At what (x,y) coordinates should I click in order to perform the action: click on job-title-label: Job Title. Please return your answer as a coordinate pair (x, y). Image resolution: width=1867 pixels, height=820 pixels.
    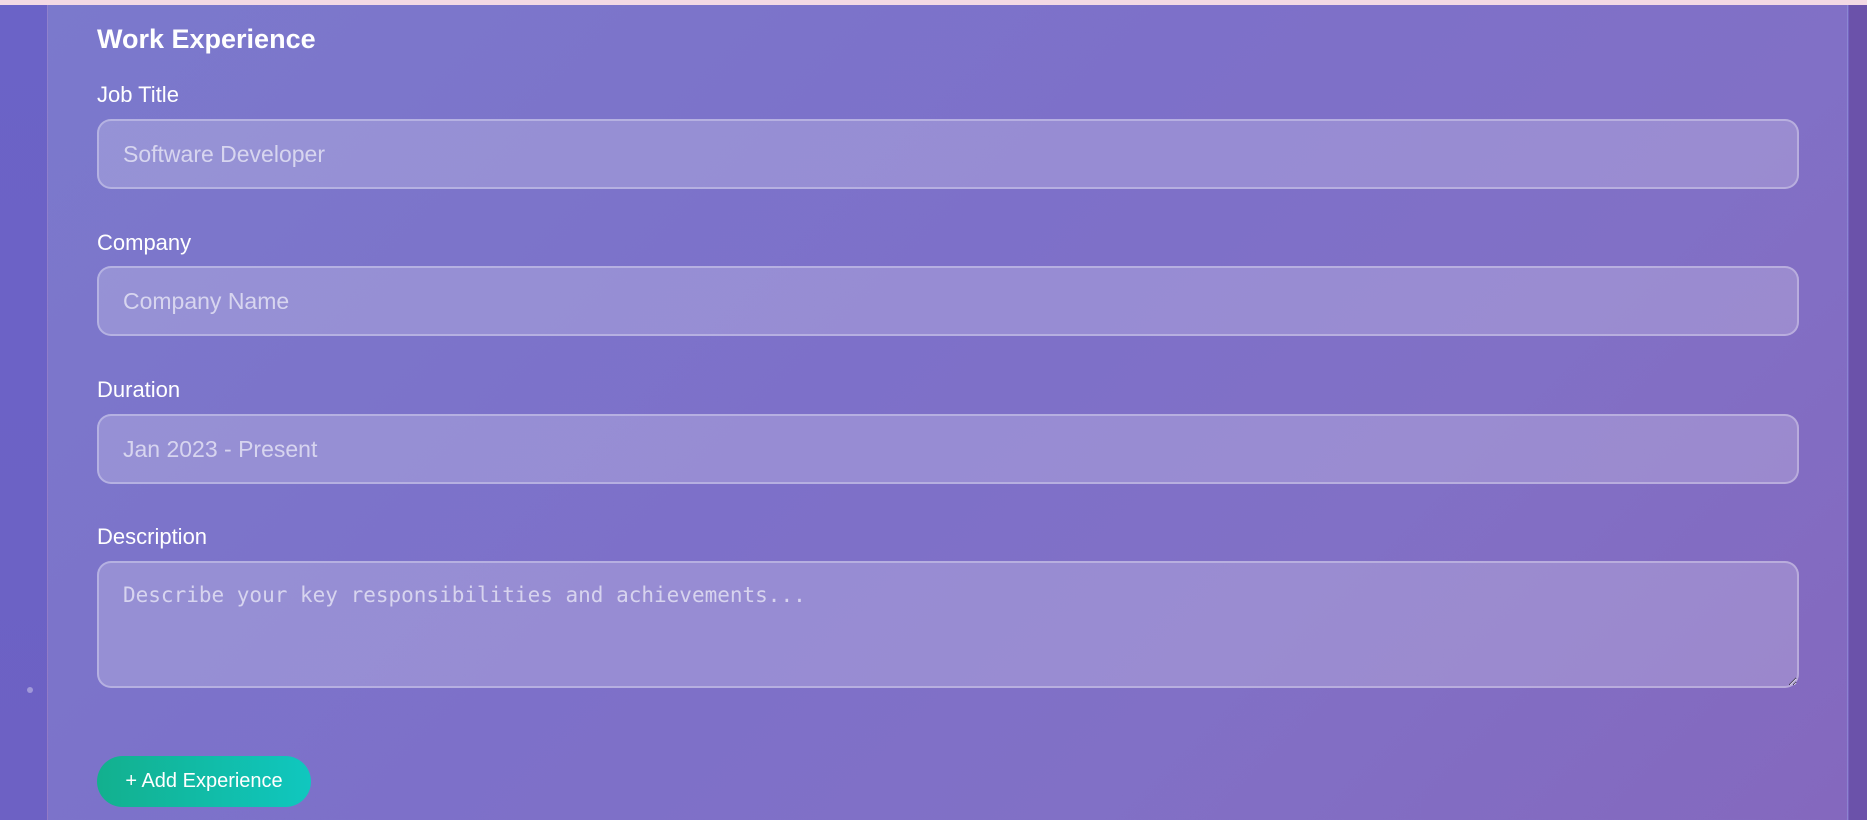
    Looking at the image, I should click on (138, 94).